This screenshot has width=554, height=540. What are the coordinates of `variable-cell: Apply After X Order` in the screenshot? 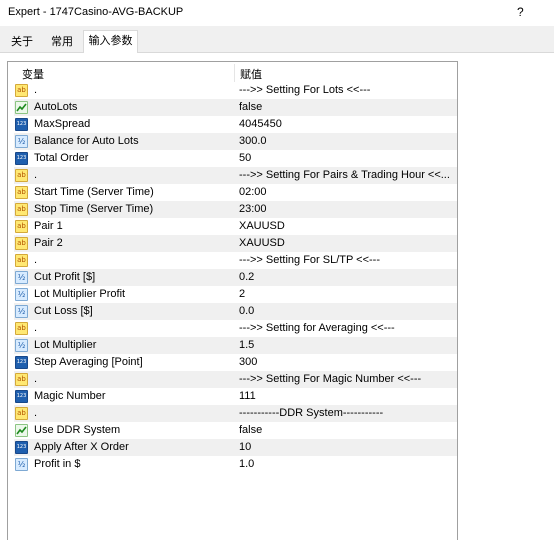 It's located at (126, 447).